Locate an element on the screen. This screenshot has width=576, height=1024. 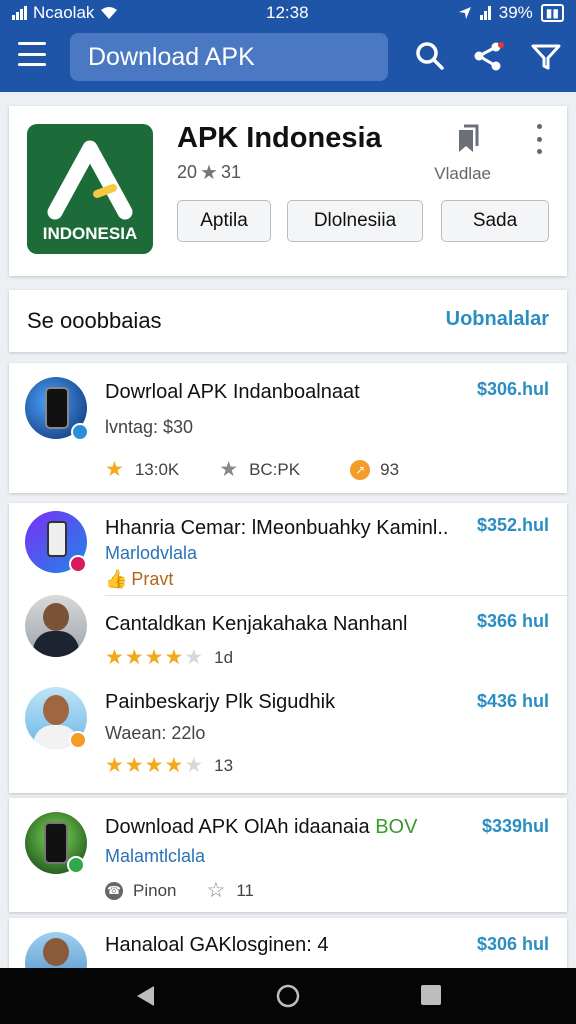
meta-count: 11 is located at coordinates (245, 890).